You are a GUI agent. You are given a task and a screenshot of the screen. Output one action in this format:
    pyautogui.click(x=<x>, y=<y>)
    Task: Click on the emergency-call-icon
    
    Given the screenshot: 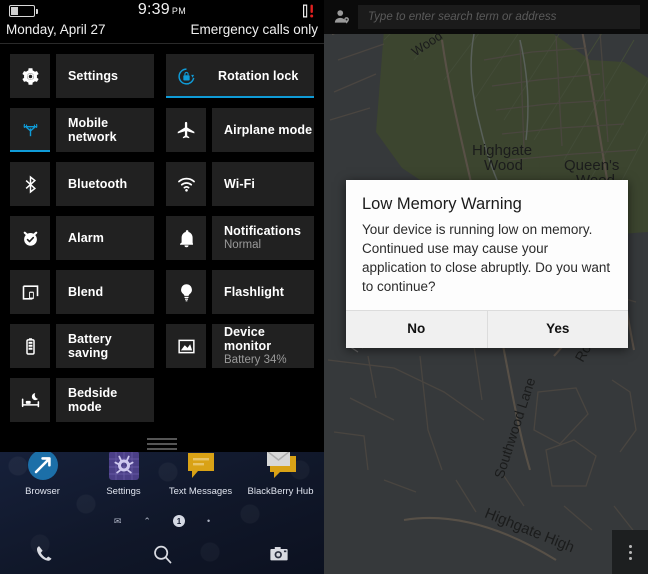 What is the action you would take?
    pyautogui.click(x=308, y=11)
    